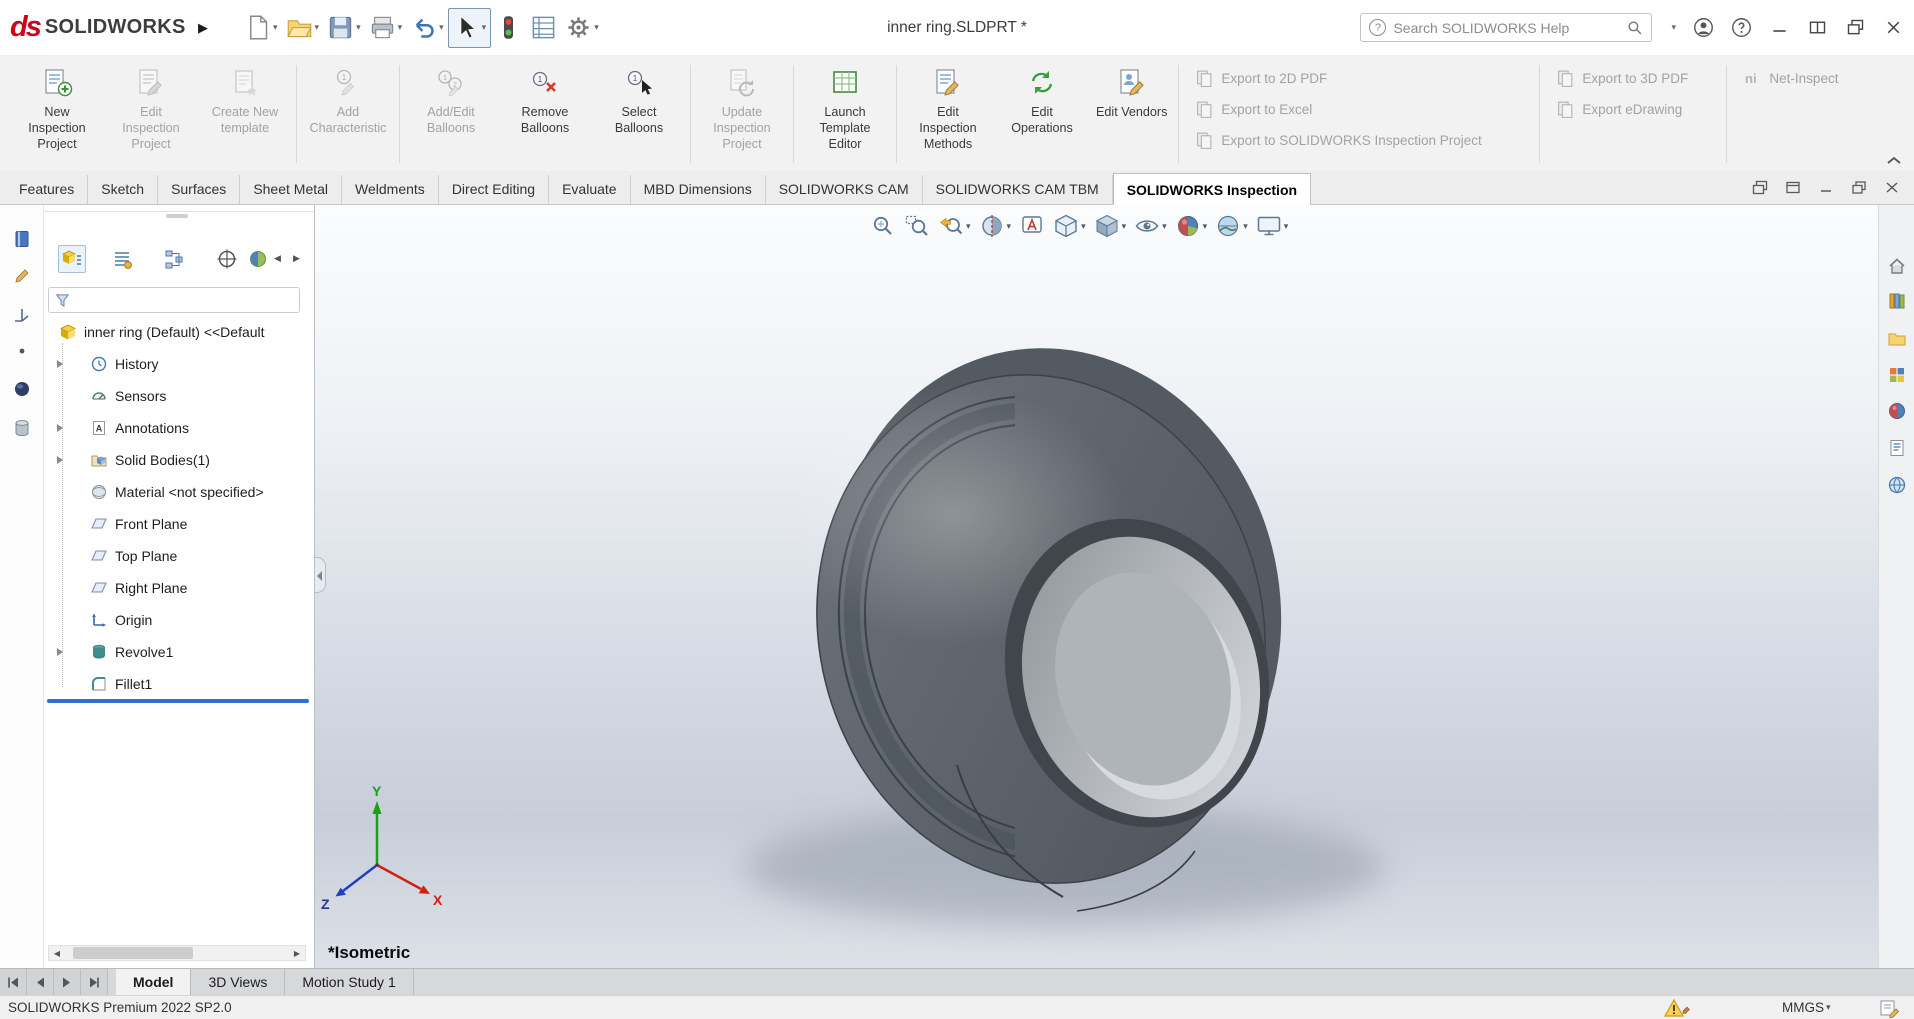  I want to click on search-input, so click(1506, 27).